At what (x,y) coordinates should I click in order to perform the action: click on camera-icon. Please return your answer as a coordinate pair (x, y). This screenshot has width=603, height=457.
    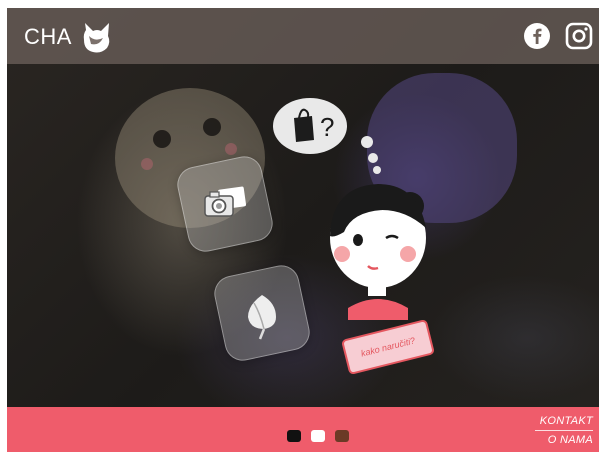
    Looking at the image, I should click on (225, 201).